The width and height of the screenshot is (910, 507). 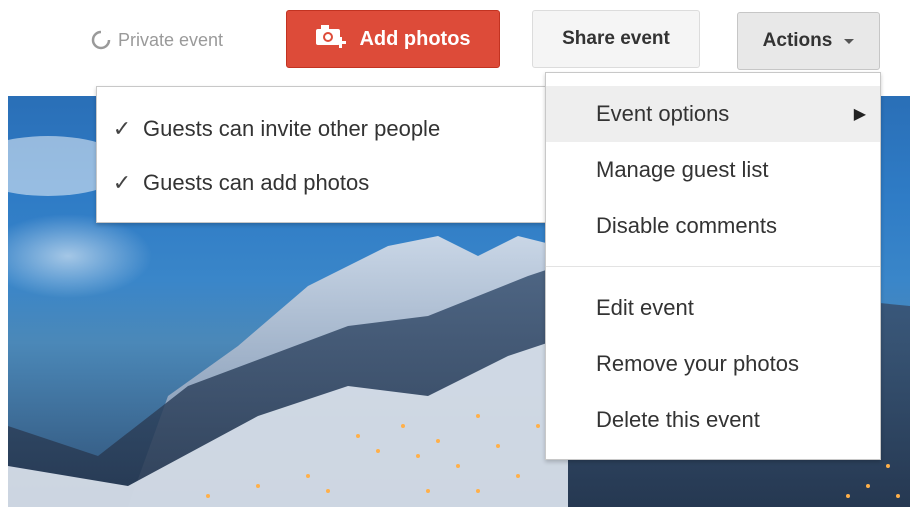 What do you see at coordinates (415, 38) in the screenshot?
I see `add-photos-label: Add photos` at bounding box center [415, 38].